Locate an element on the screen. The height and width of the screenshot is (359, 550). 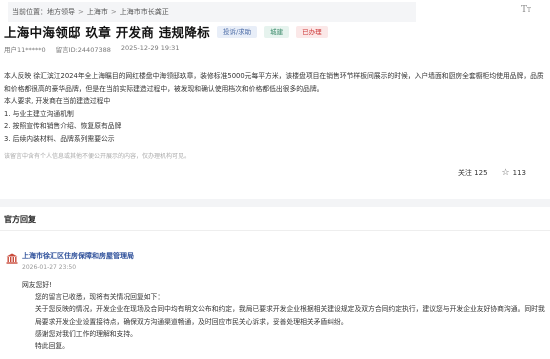
status-badge: 已办理 is located at coordinates (312, 31).